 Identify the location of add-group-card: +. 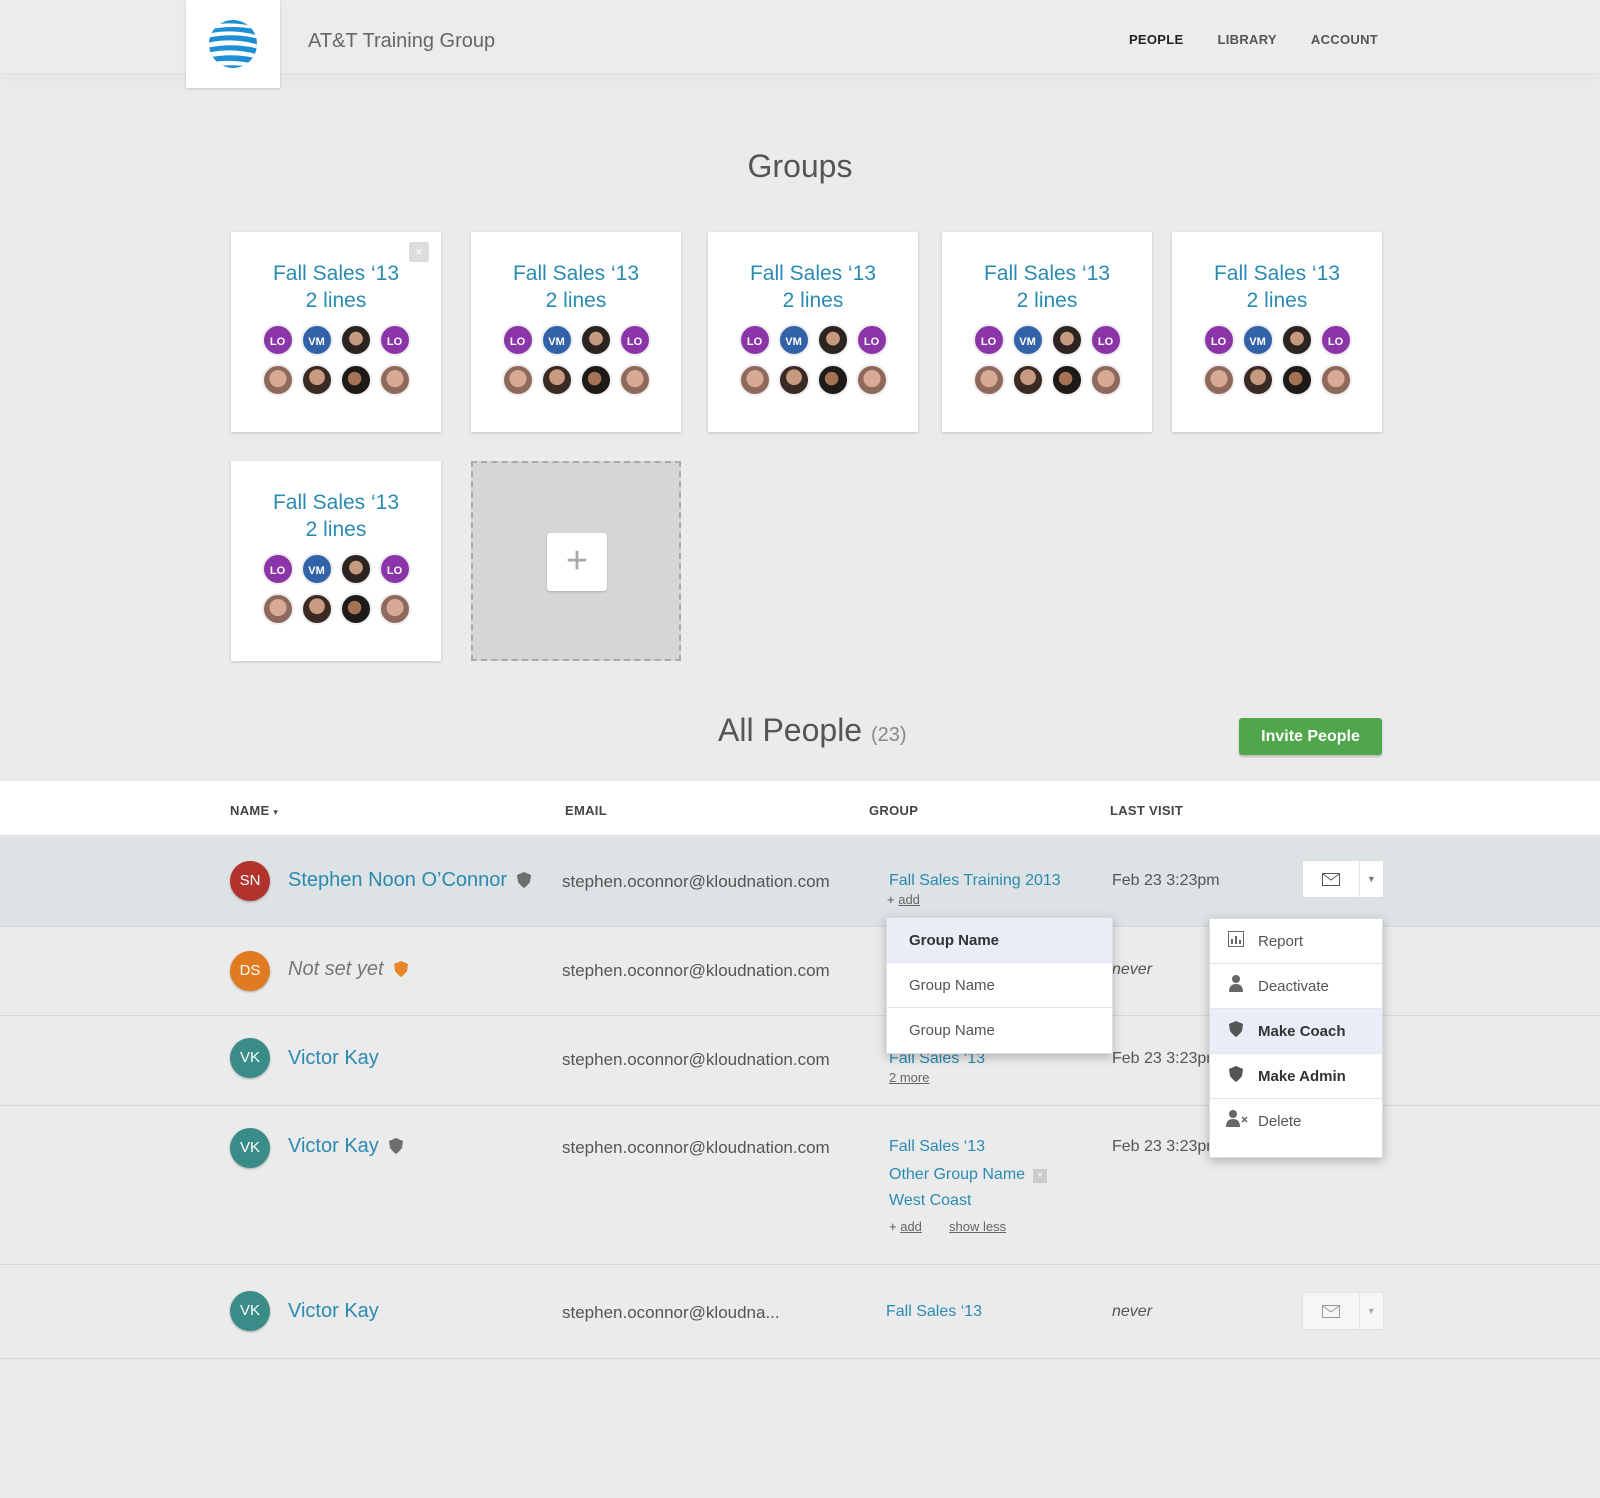
(576, 561).